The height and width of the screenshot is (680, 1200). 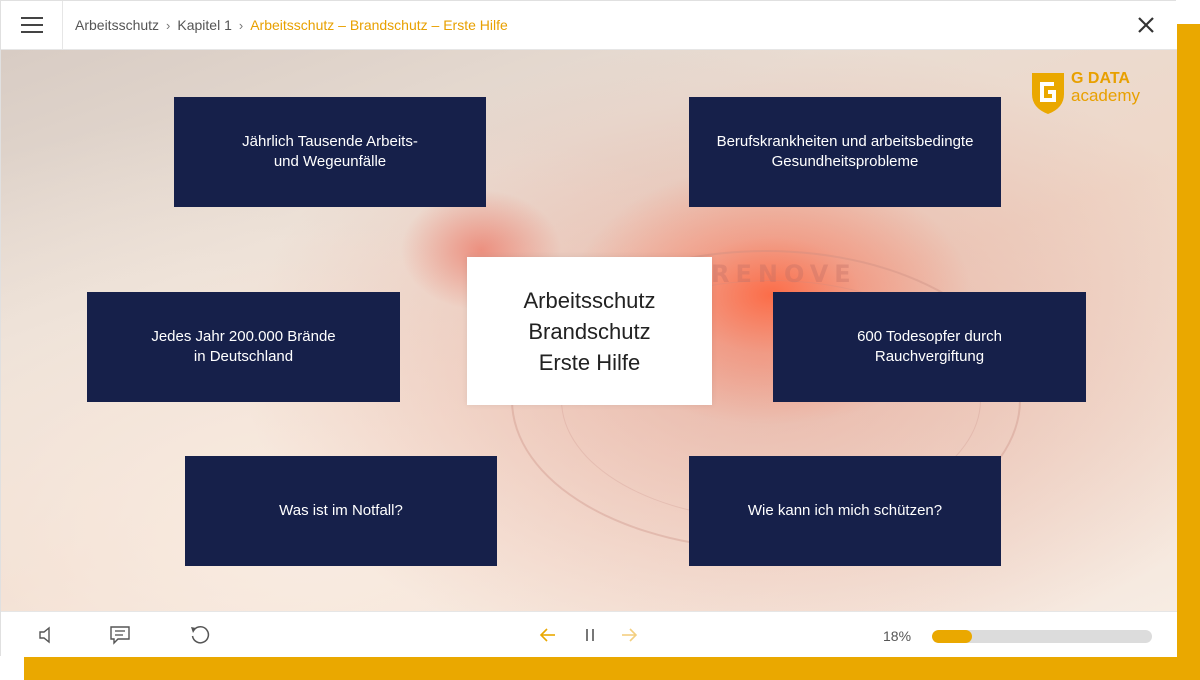 I want to click on close-icon, so click(x=1146, y=25).